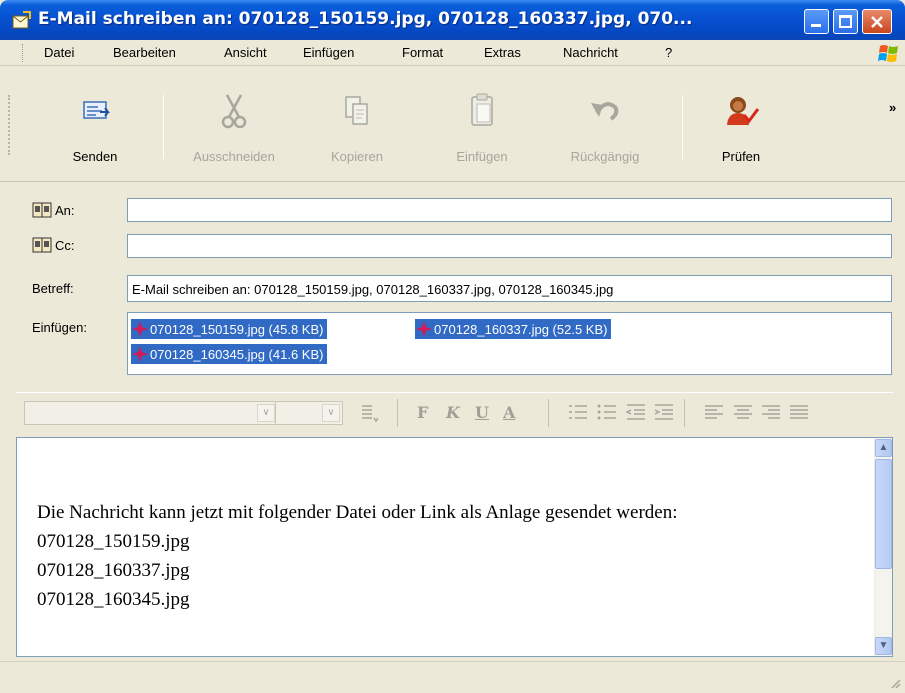 The width and height of the screenshot is (905, 693). I want to click on menu-einfuegen: Einfügen, so click(328, 52).